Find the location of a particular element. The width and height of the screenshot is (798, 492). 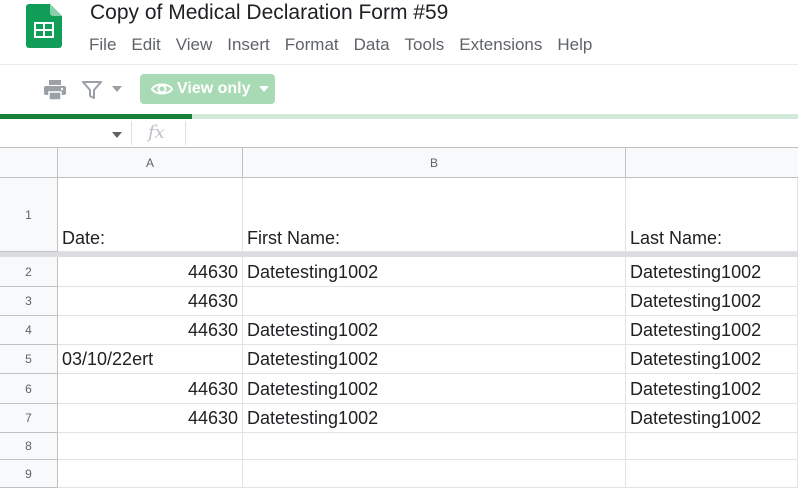

cell-c4: Datetesting1002 is located at coordinates (712, 330).